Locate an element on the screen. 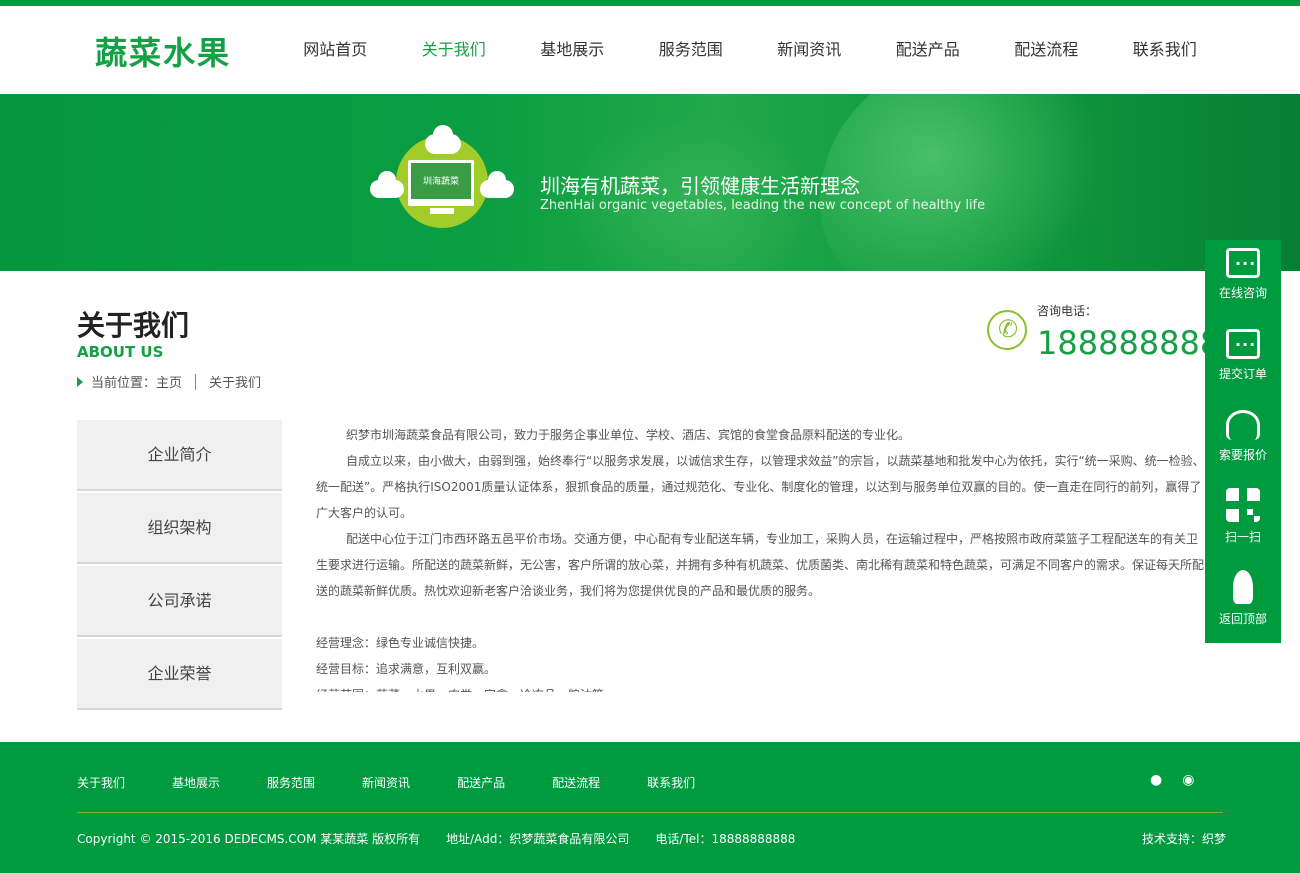 Image resolution: width=1300 pixels, height=873 pixels. cloud-settings-icon is located at coordinates (497, 184).